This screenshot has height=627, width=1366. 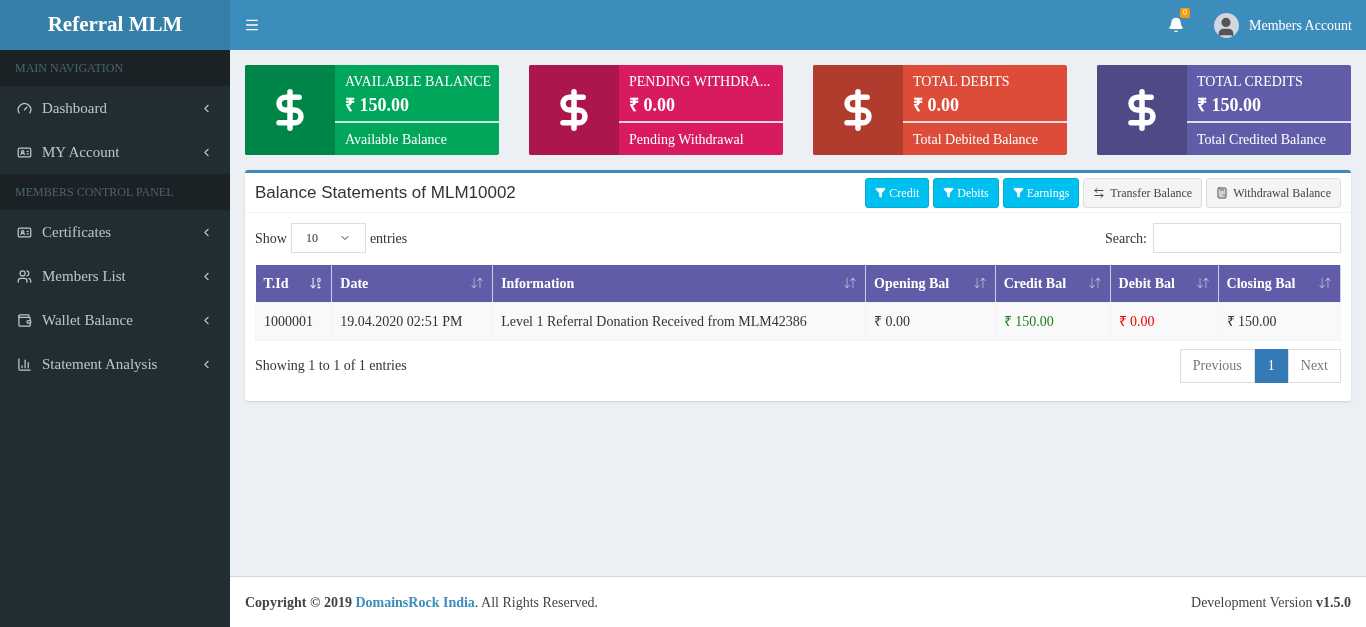 What do you see at coordinates (115, 232) in the screenshot?
I see `sidebar-item: Certificates` at bounding box center [115, 232].